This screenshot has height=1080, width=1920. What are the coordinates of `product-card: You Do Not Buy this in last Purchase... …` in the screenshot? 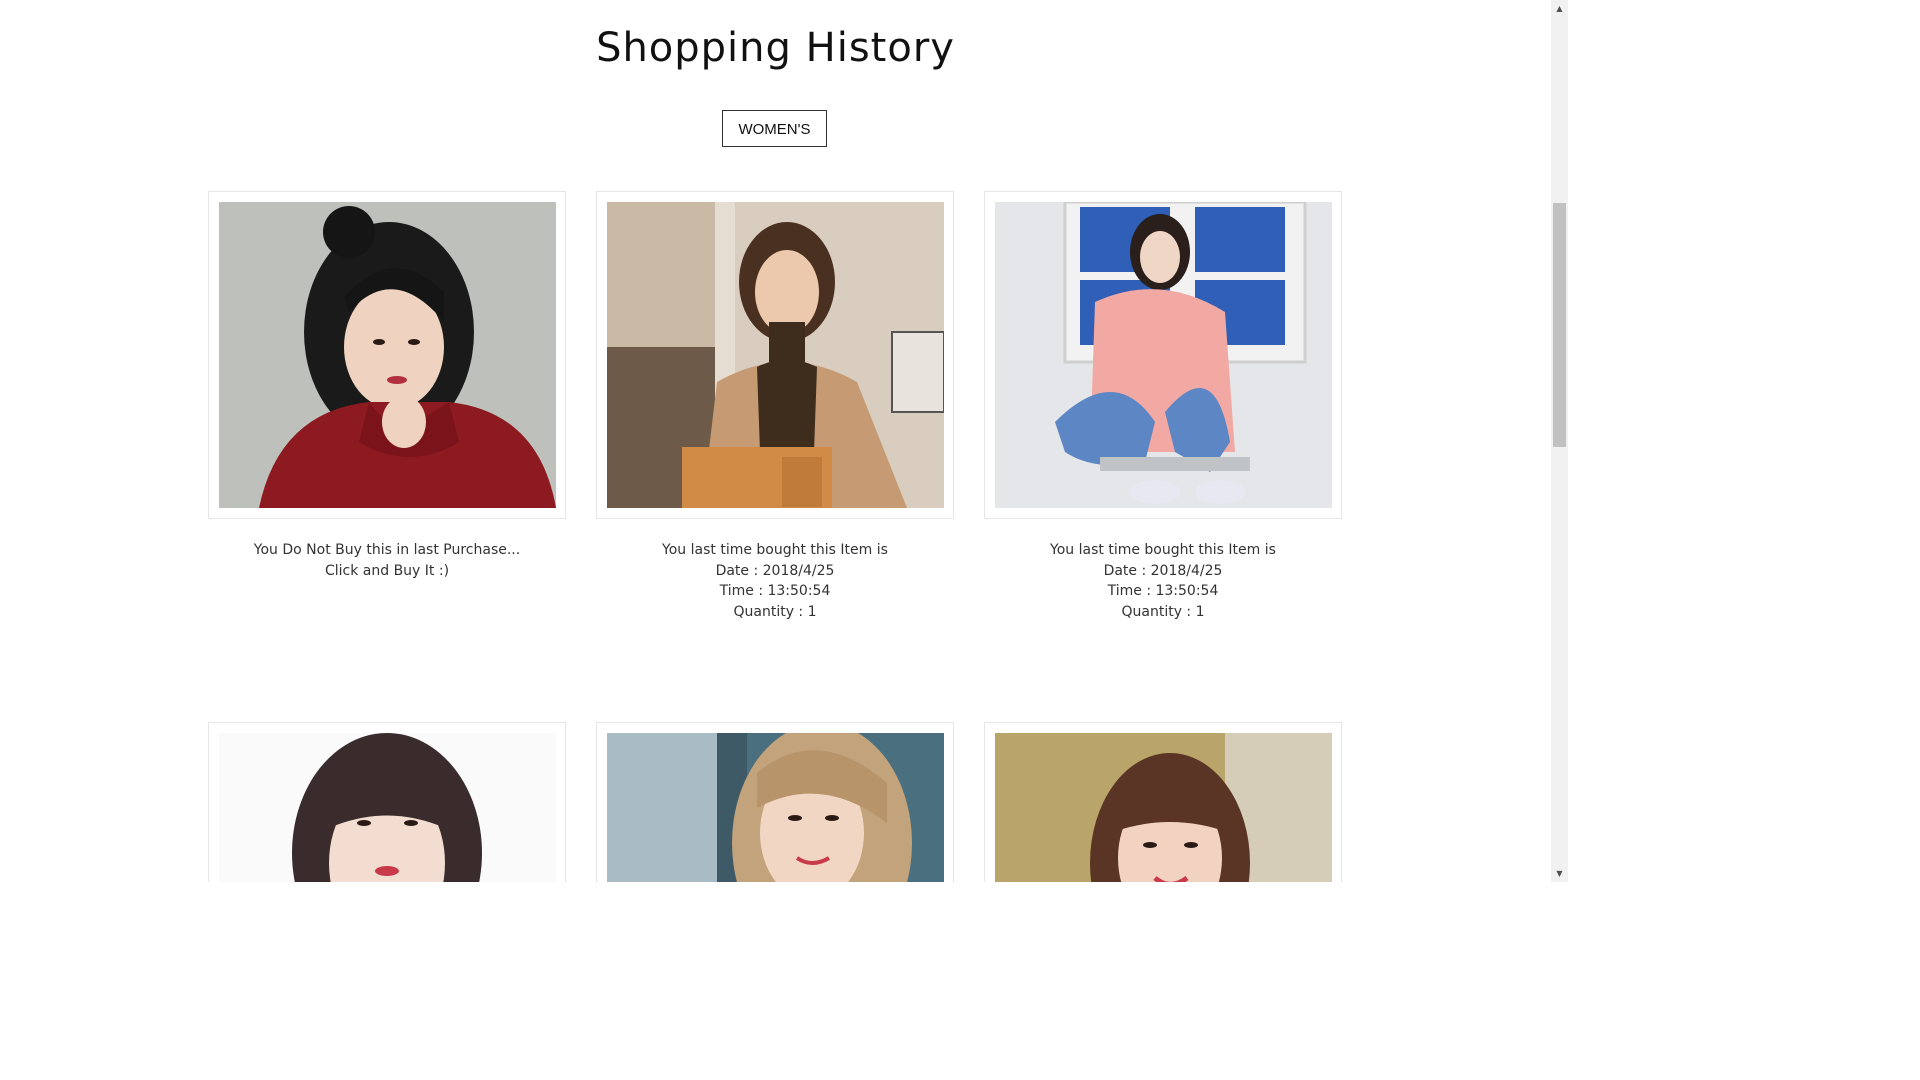 It's located at (387, 386).